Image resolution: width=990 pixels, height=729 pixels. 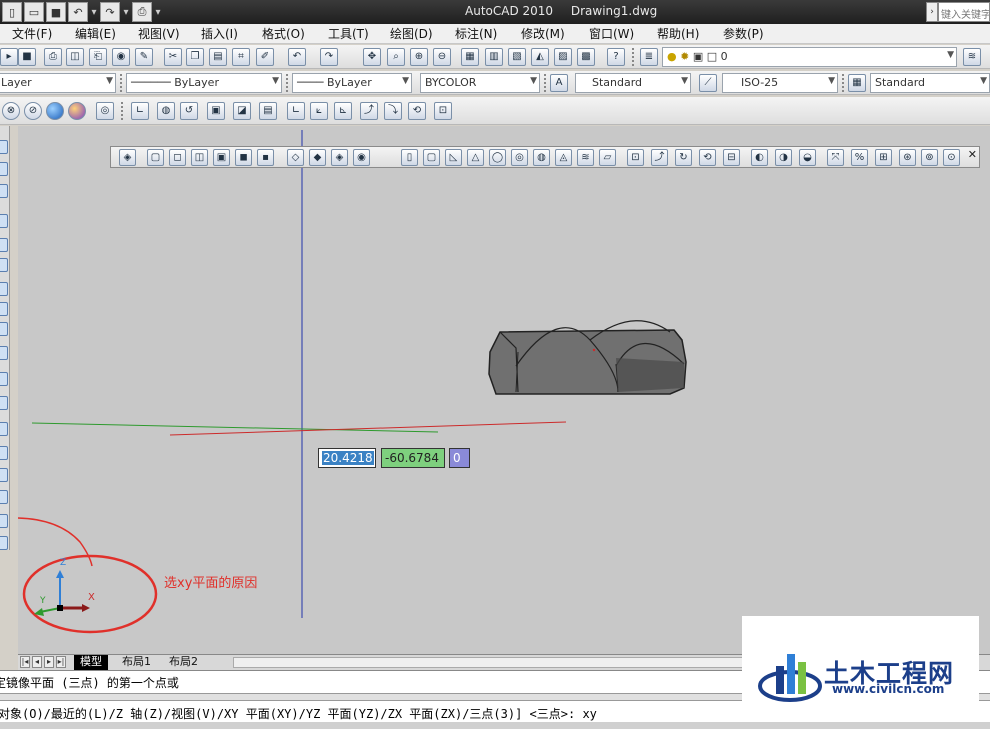 I want to click on text-style-dropdown: Standard ▼, so click(x=633, y=83).